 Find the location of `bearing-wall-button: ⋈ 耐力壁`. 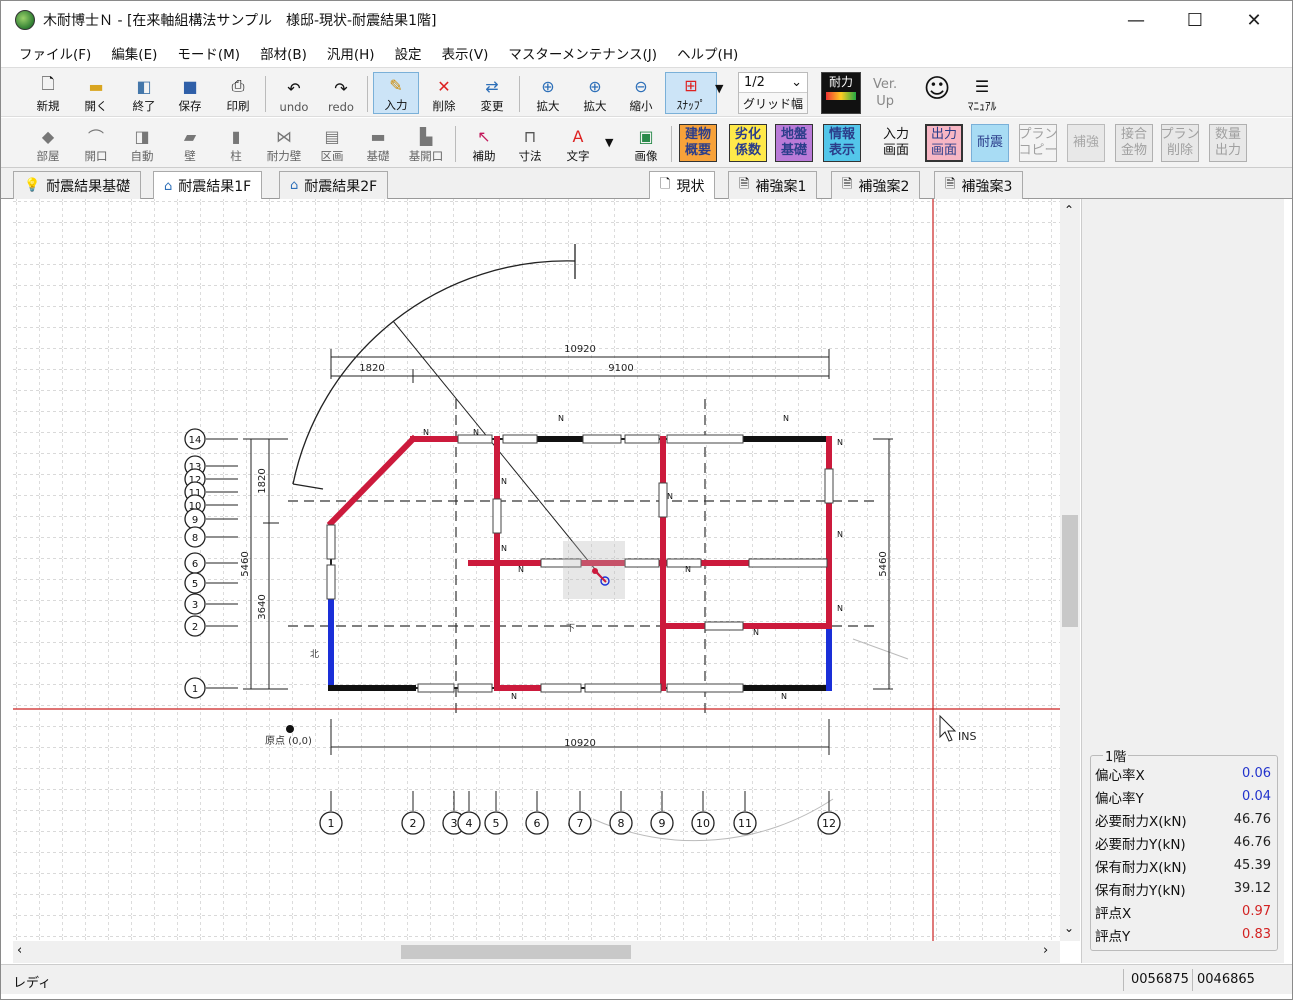

bearing-wall-button: ⋈ 耐力壁 is located at coordinates (284, 143).